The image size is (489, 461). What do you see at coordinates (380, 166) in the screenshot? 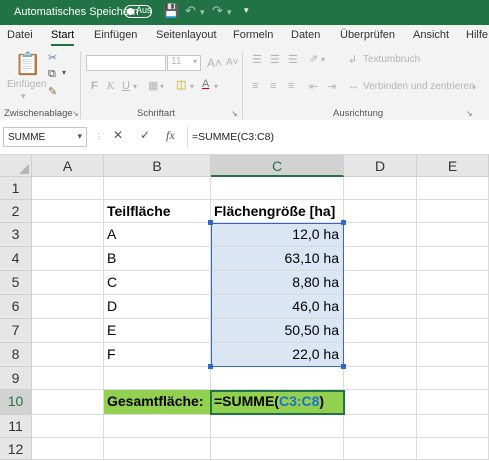
I see `column-header-d: D` at bounding box center [380, 166].